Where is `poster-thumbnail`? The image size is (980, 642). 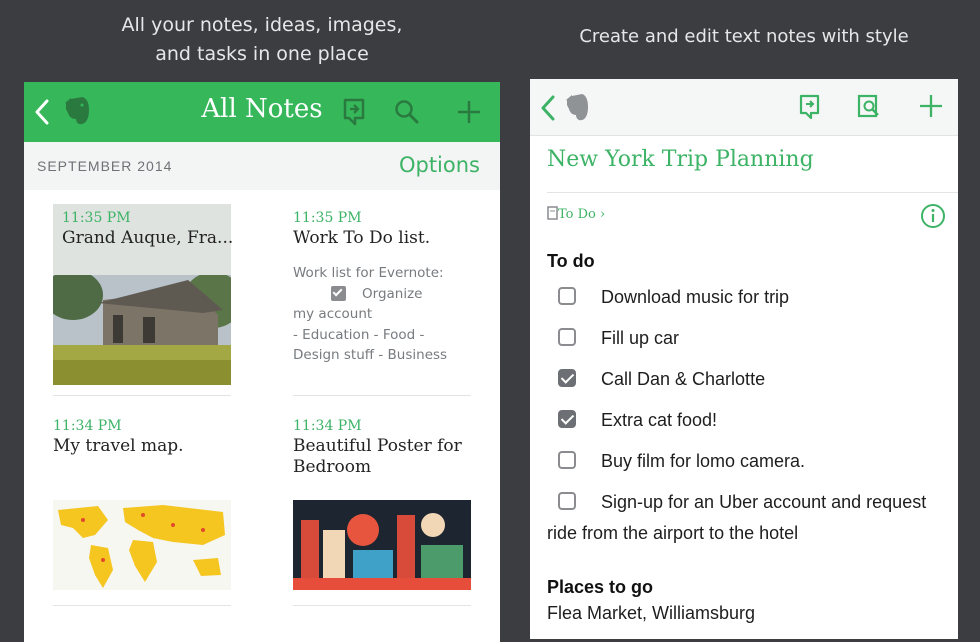 poster-thumbnail is located at coordinates (382, 545).